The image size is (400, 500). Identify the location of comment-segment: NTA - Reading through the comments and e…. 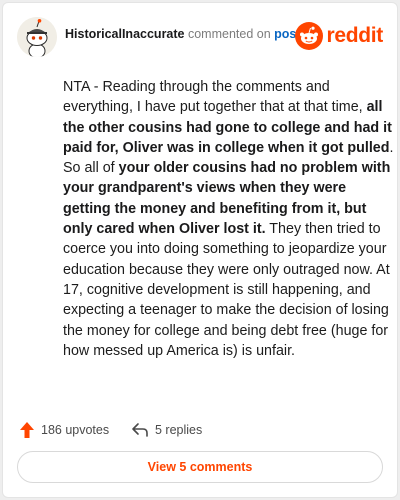
(215, 97).